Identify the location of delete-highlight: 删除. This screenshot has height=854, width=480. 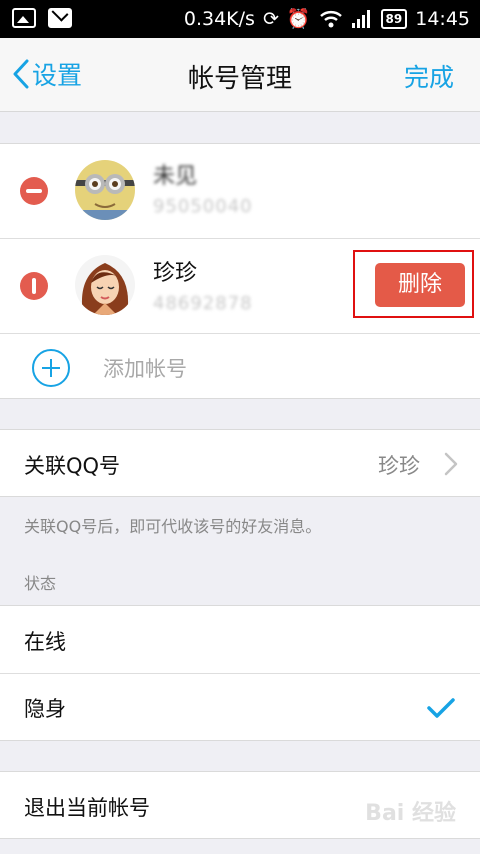
(413, 284).